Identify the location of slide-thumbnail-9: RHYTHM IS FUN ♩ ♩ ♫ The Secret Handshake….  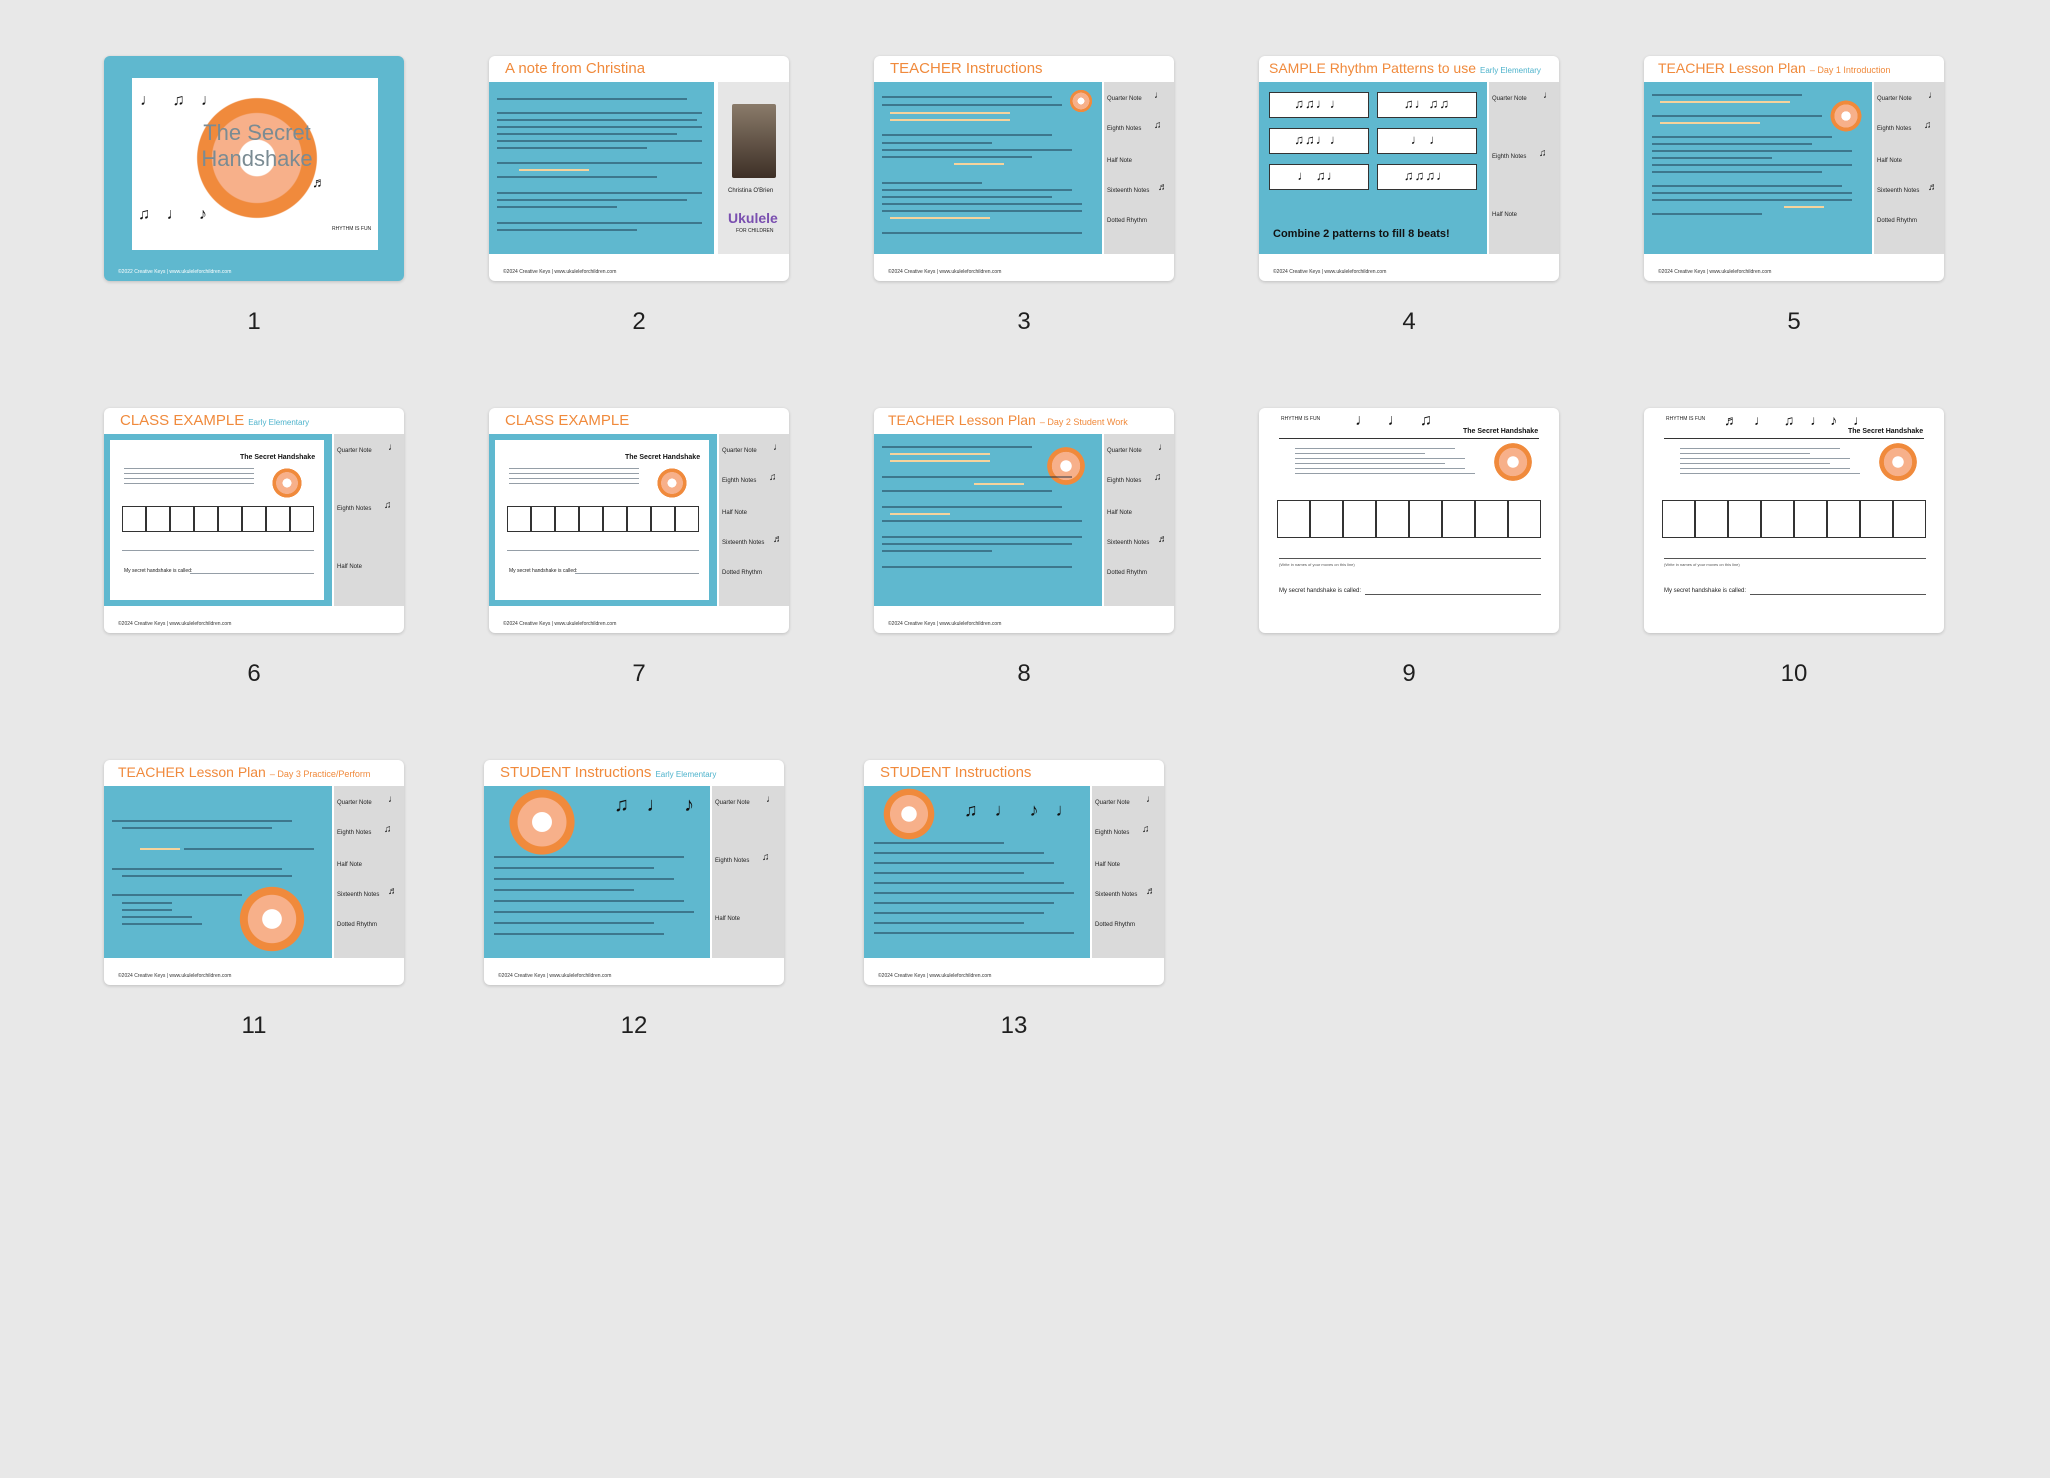
(1409, 520).